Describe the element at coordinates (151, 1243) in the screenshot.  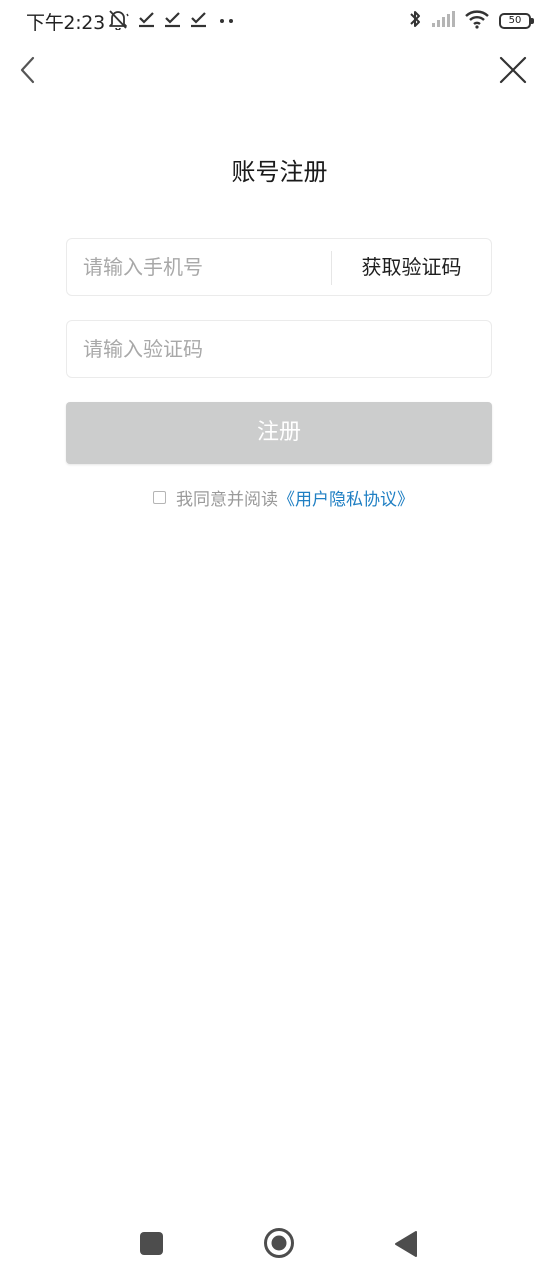
I see `recent-apps-icon` at that location.